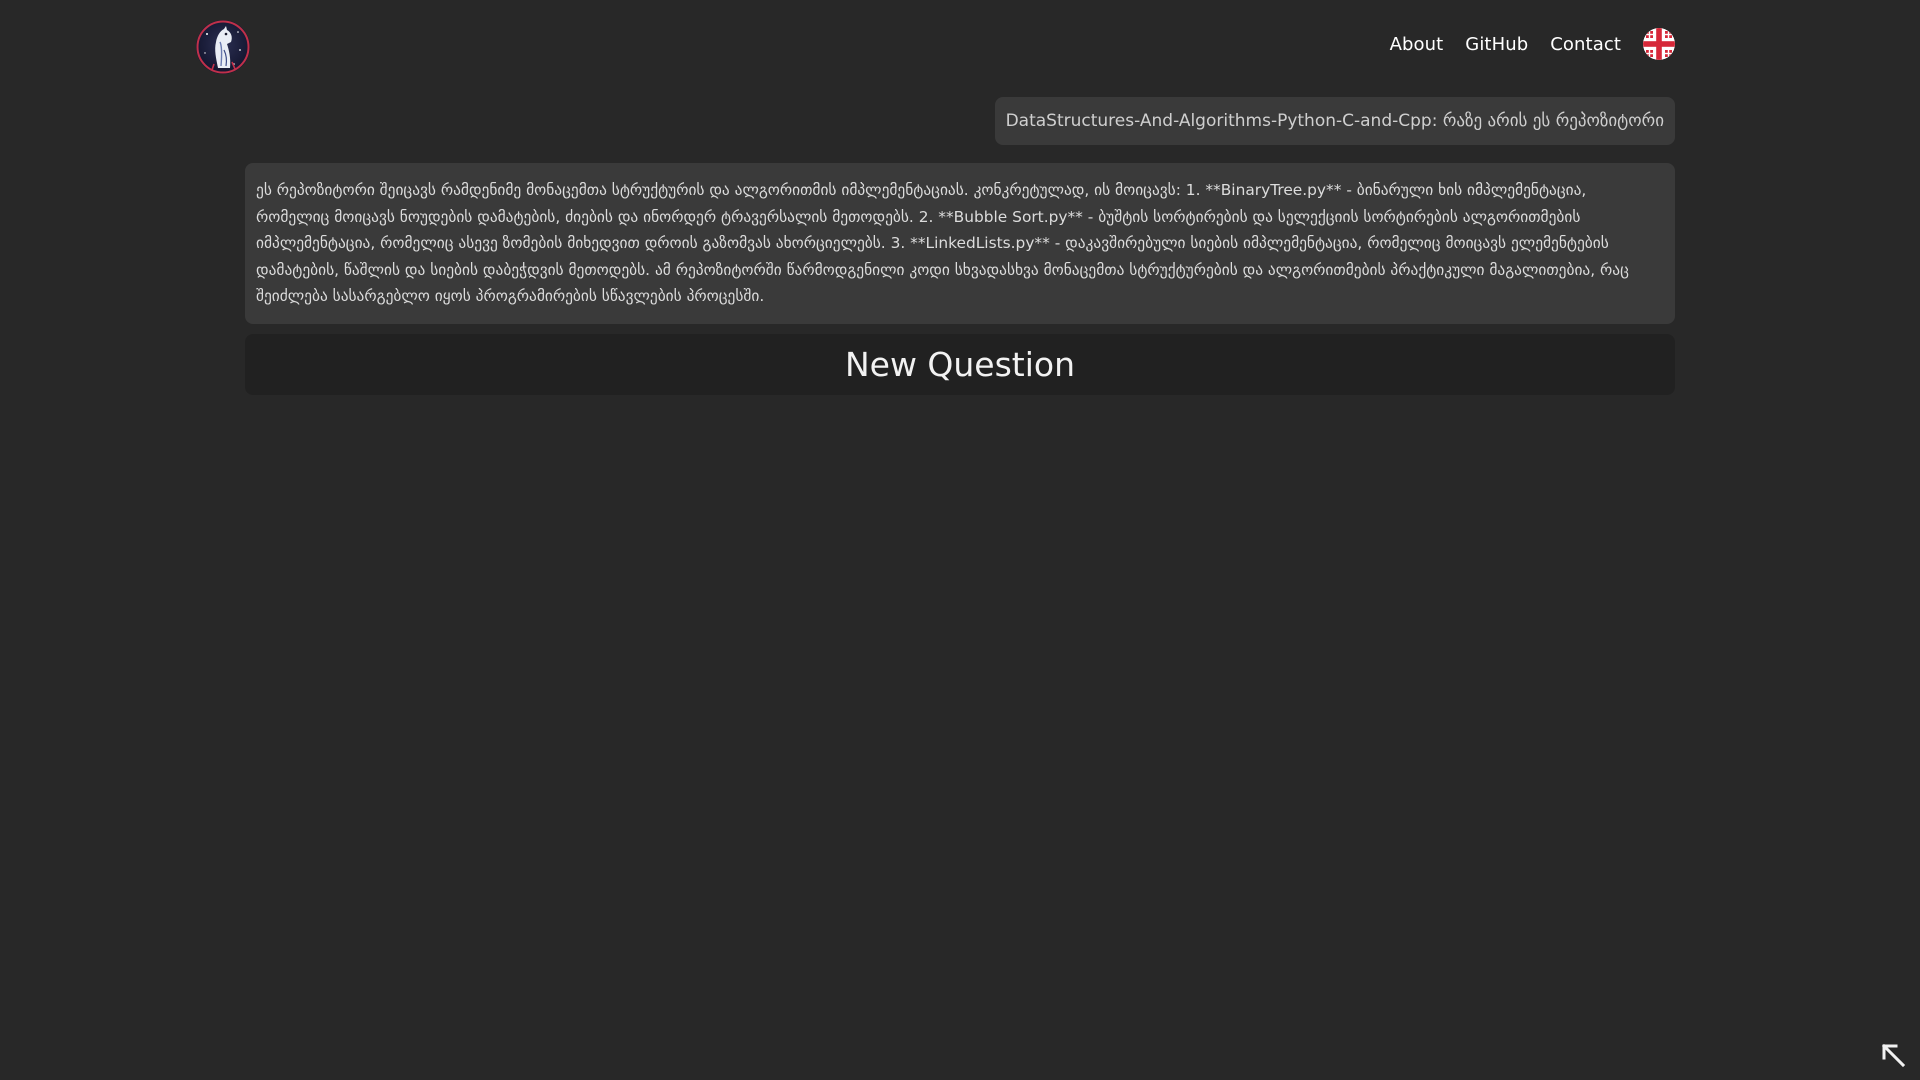  I want to click on nav-link-github: GitHub, so click(1496, 44).